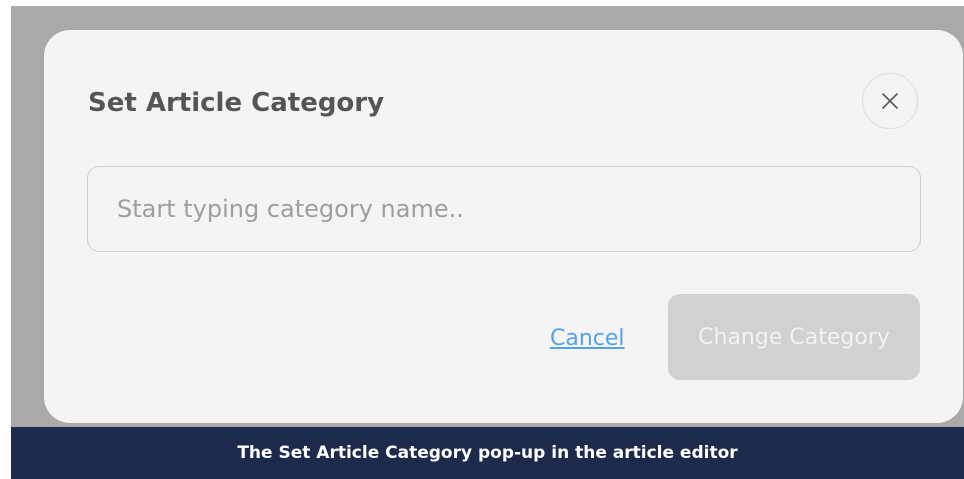 The image size is (964, 479). What do you see at coordinates (587, 339) in the screenshot?
I see `cancel-link: Cancel` at bounding box center [587, 339].